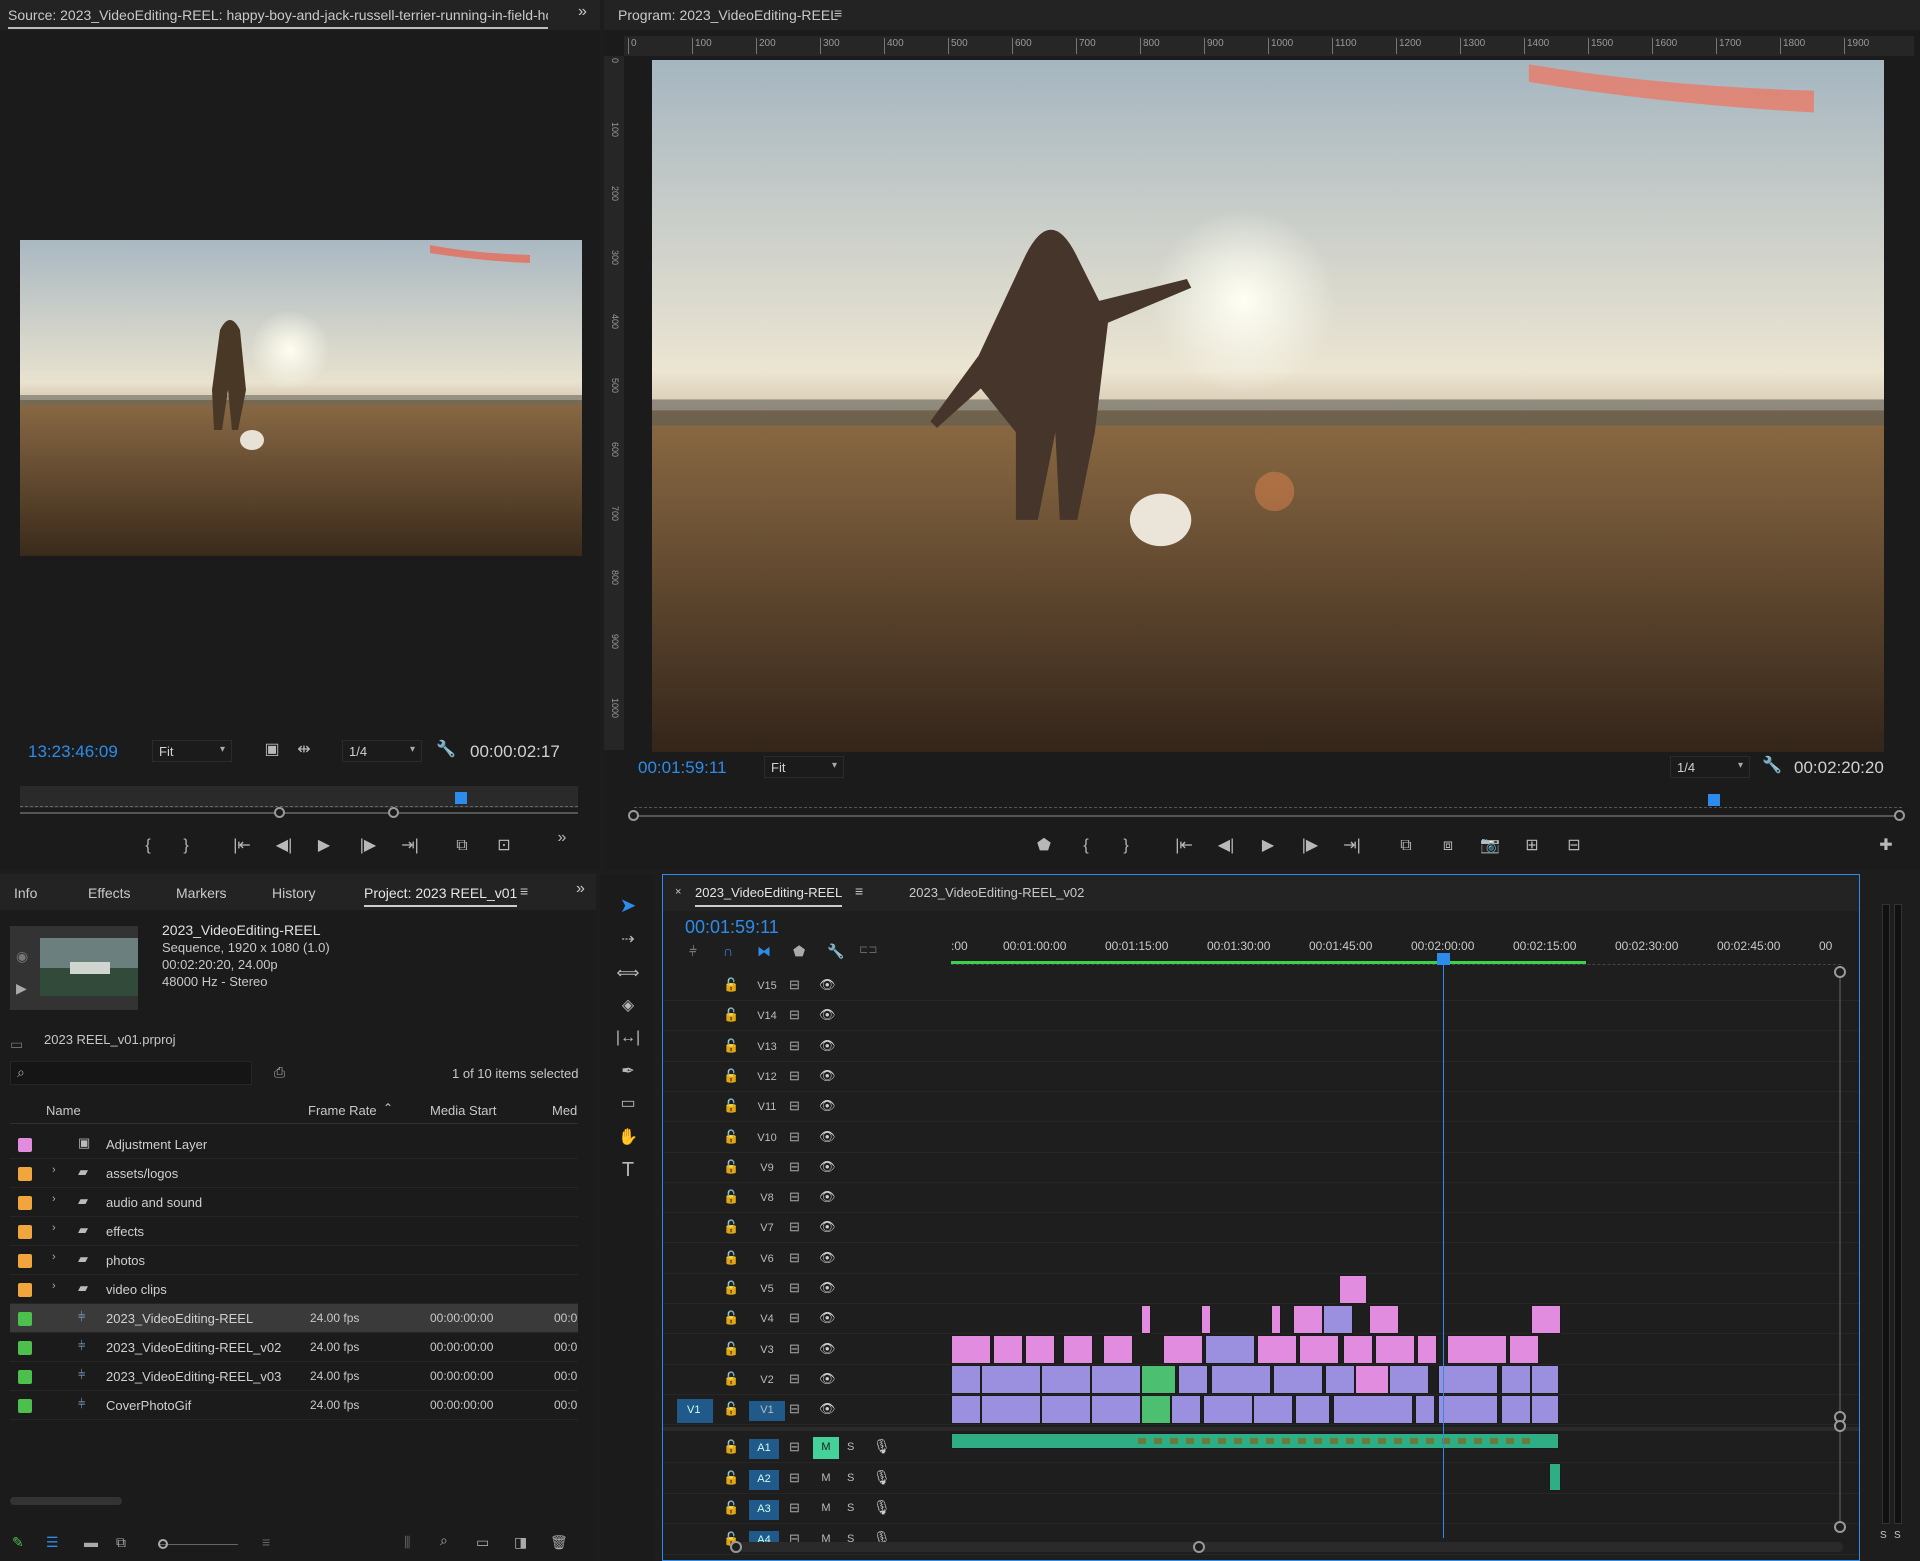 This screenshot has width=1920, height=1561. What do you see at coordinates (74, 968) in the screenshot?
I see `sequence-thumbnail: ◉ ▶` at bounding box center [74, 968].